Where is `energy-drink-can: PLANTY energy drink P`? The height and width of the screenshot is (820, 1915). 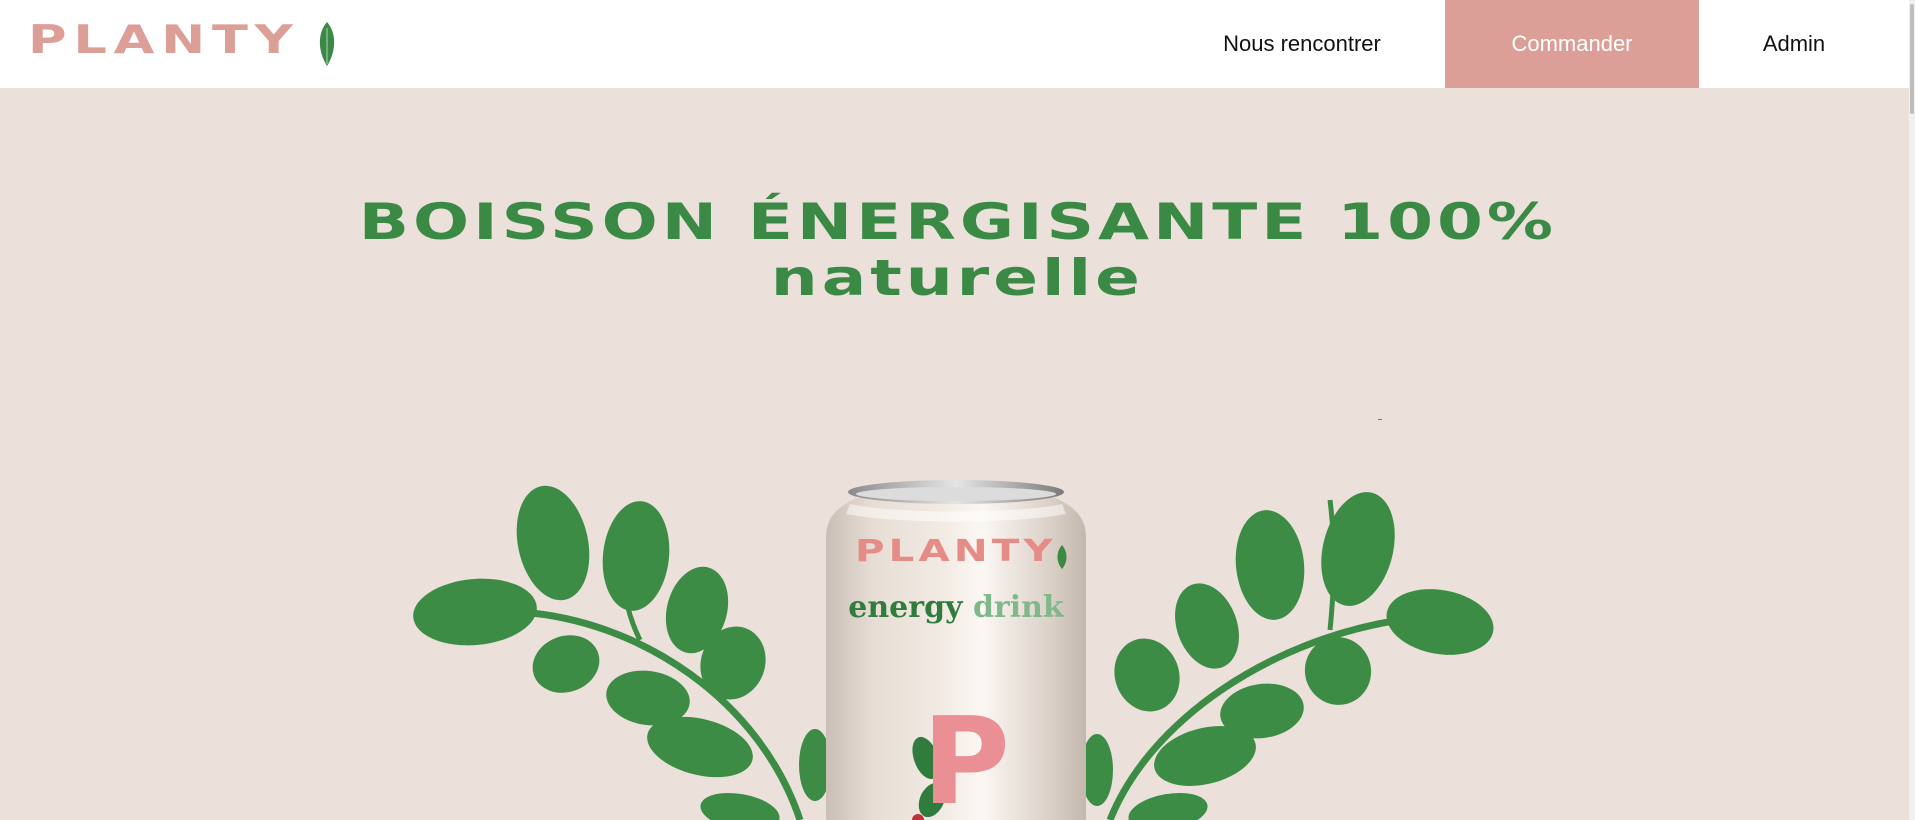
energy-drink-can: PLANTY energy drink P is located at coordinates (956, 649).